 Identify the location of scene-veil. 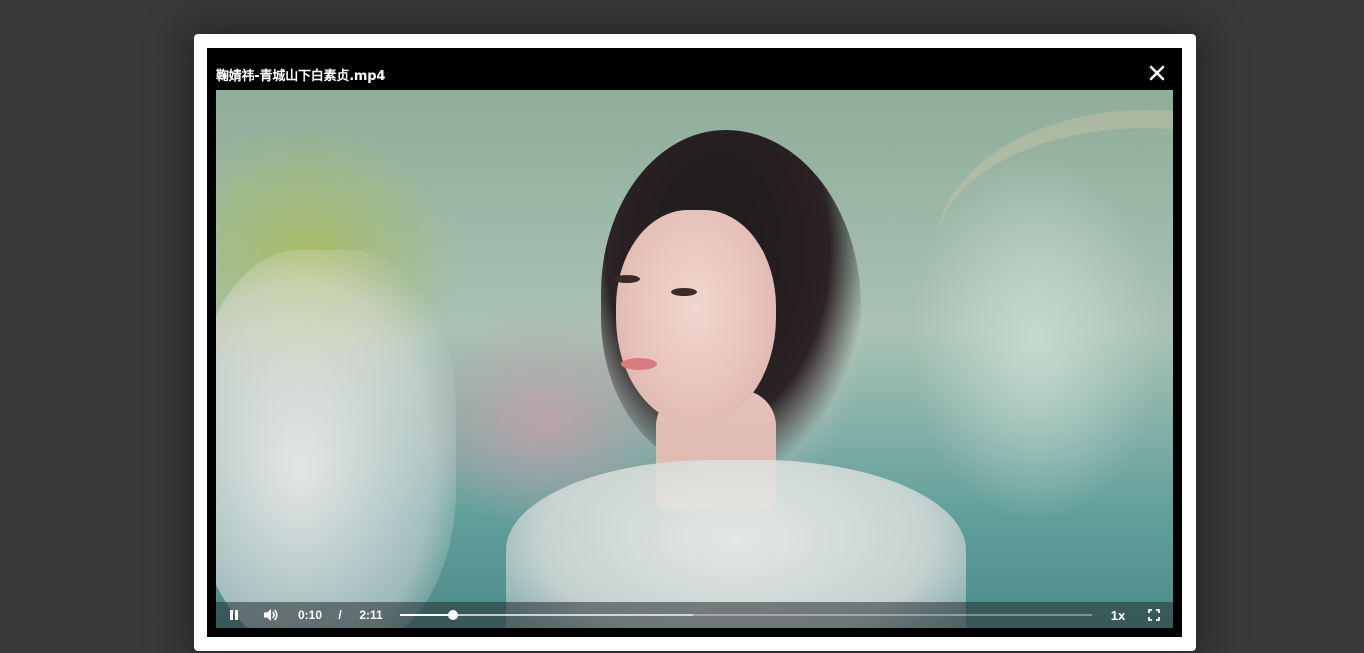
(336, 439).